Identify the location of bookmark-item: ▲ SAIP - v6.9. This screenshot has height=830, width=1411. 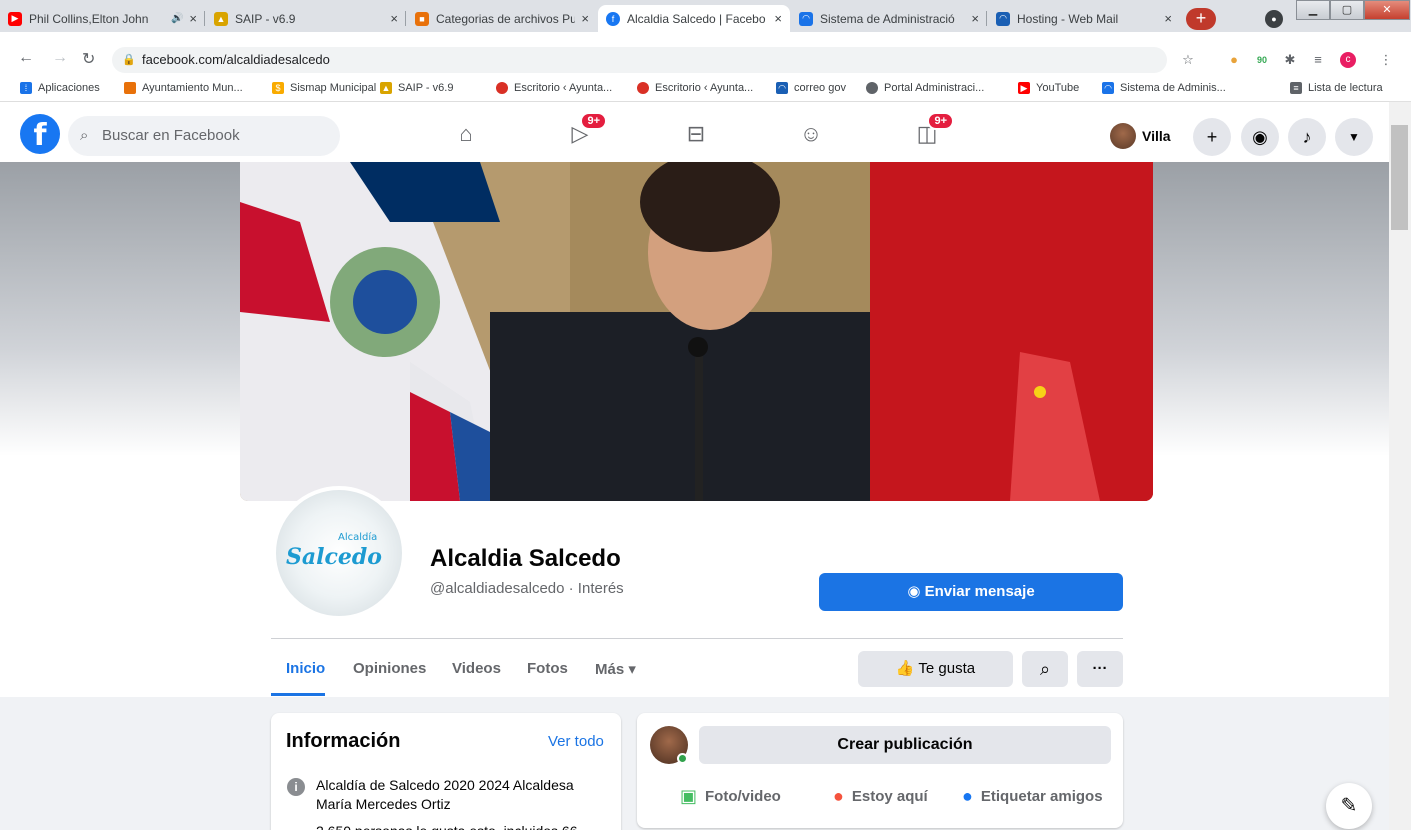
(416, 88).